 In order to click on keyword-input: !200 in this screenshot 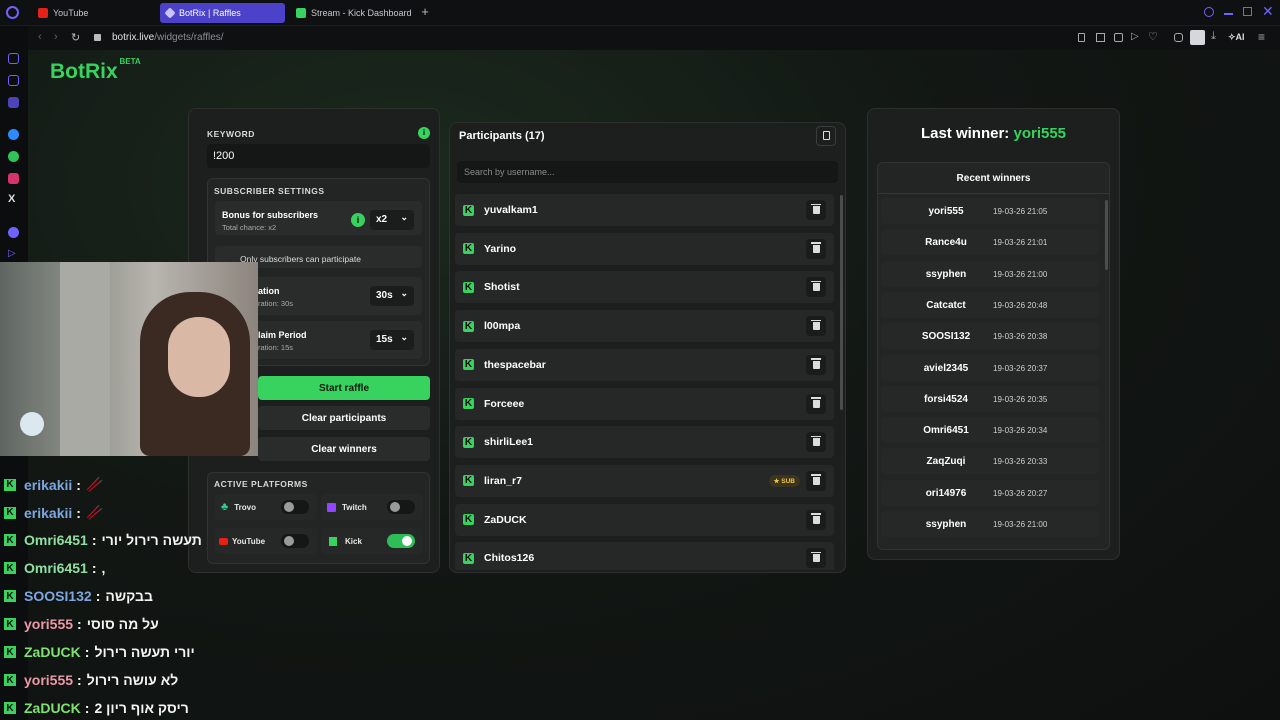, I will do `click(318, 156)`.